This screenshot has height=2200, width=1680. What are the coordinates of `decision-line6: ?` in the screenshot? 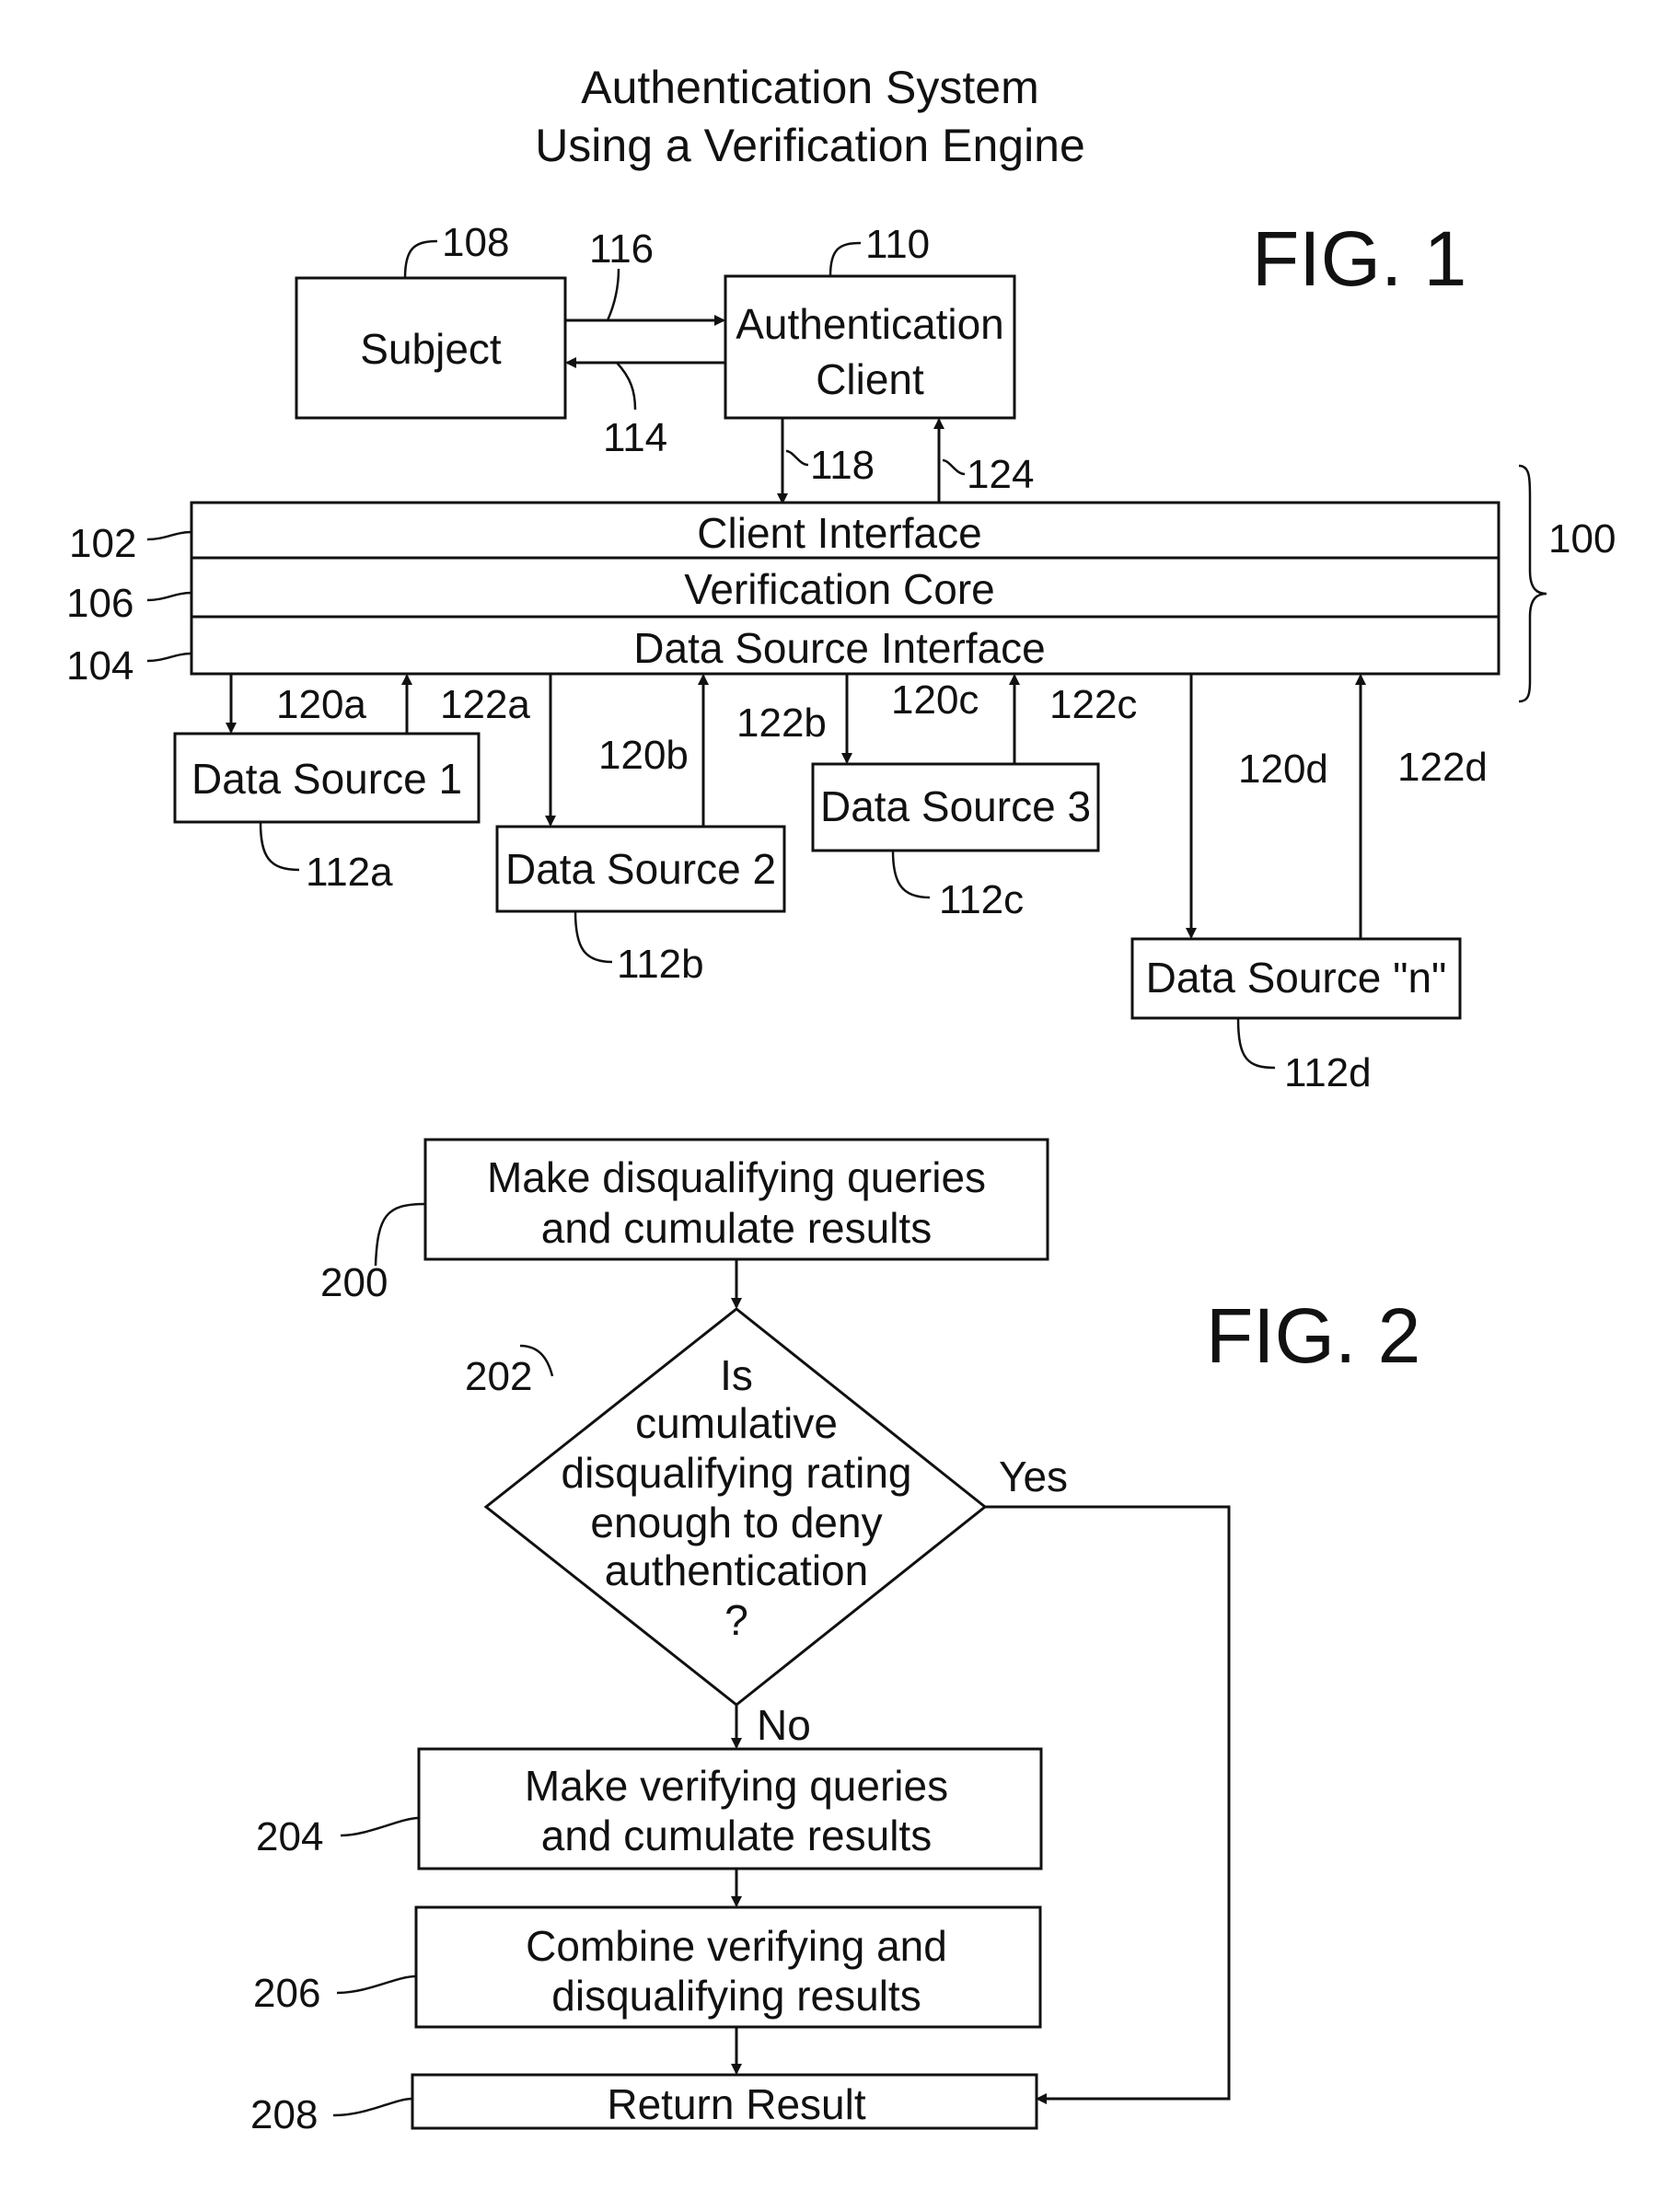 It's located at (736, 1620).